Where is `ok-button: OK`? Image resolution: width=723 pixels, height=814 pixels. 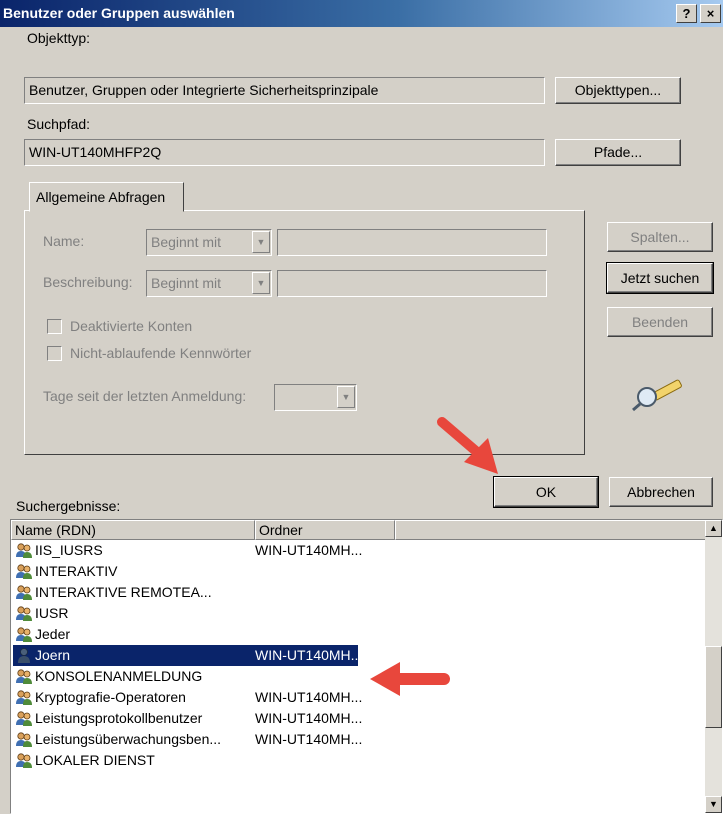
ok-button: OK is located at coordinates (546, 492).